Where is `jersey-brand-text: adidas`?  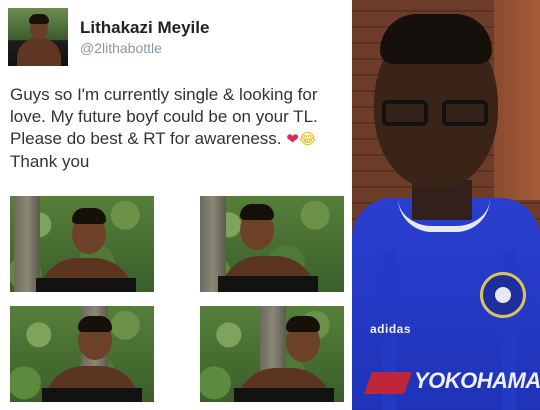 jersey-brand-text: adidas is located at coordinates (391, 329).